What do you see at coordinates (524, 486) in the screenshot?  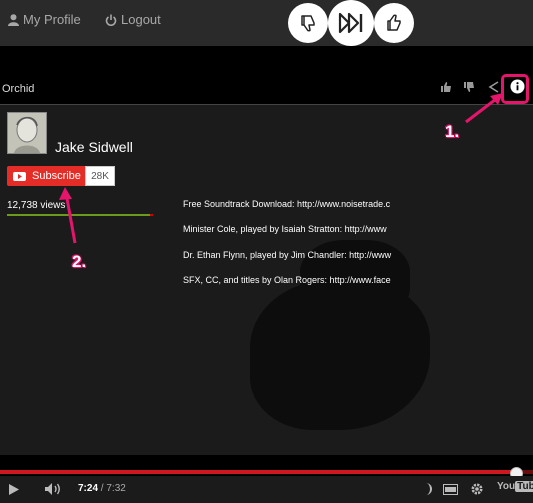 I see `logo-tube: Tube` at bounding box center [524, 486].